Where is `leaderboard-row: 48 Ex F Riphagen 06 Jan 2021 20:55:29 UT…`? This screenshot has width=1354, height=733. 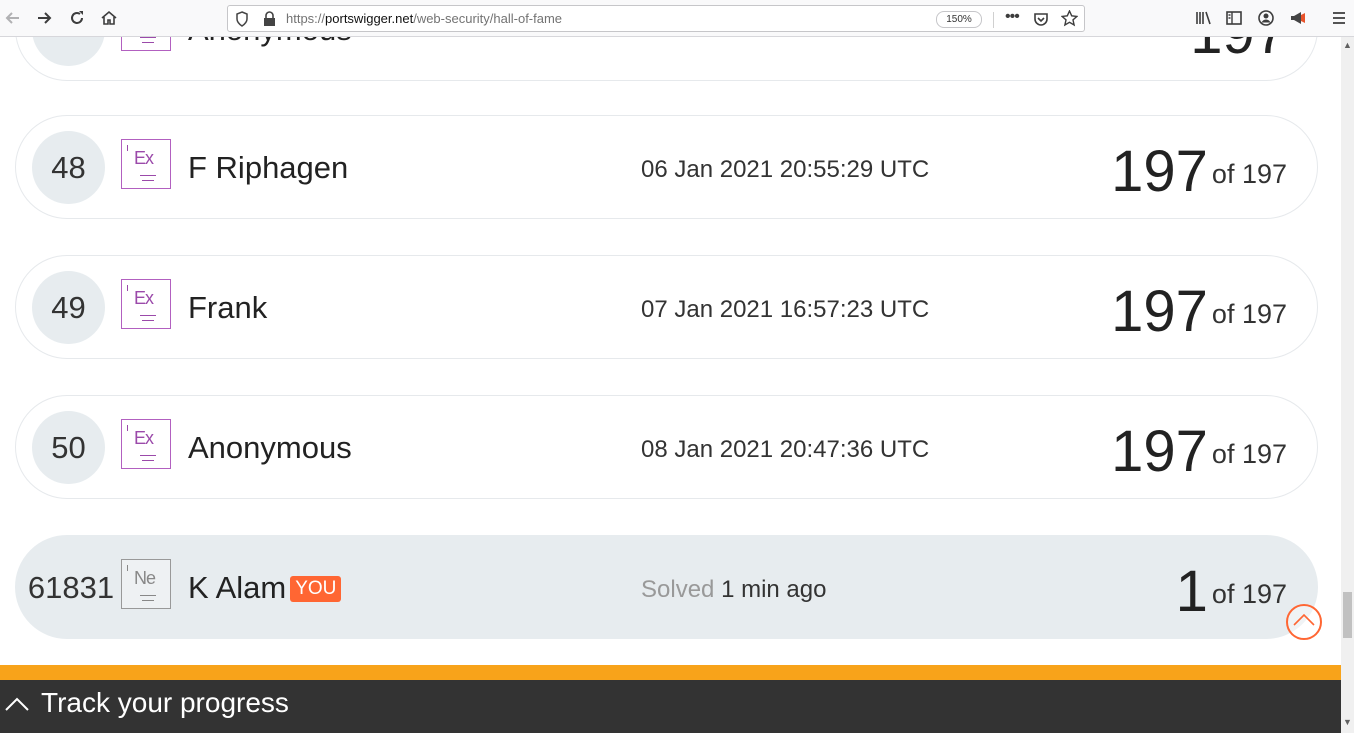 leaderboard-row: 48 Ex F Riphagen 06 Jan 2021 20:55:29 UT… is located at coordinates (666, 167).